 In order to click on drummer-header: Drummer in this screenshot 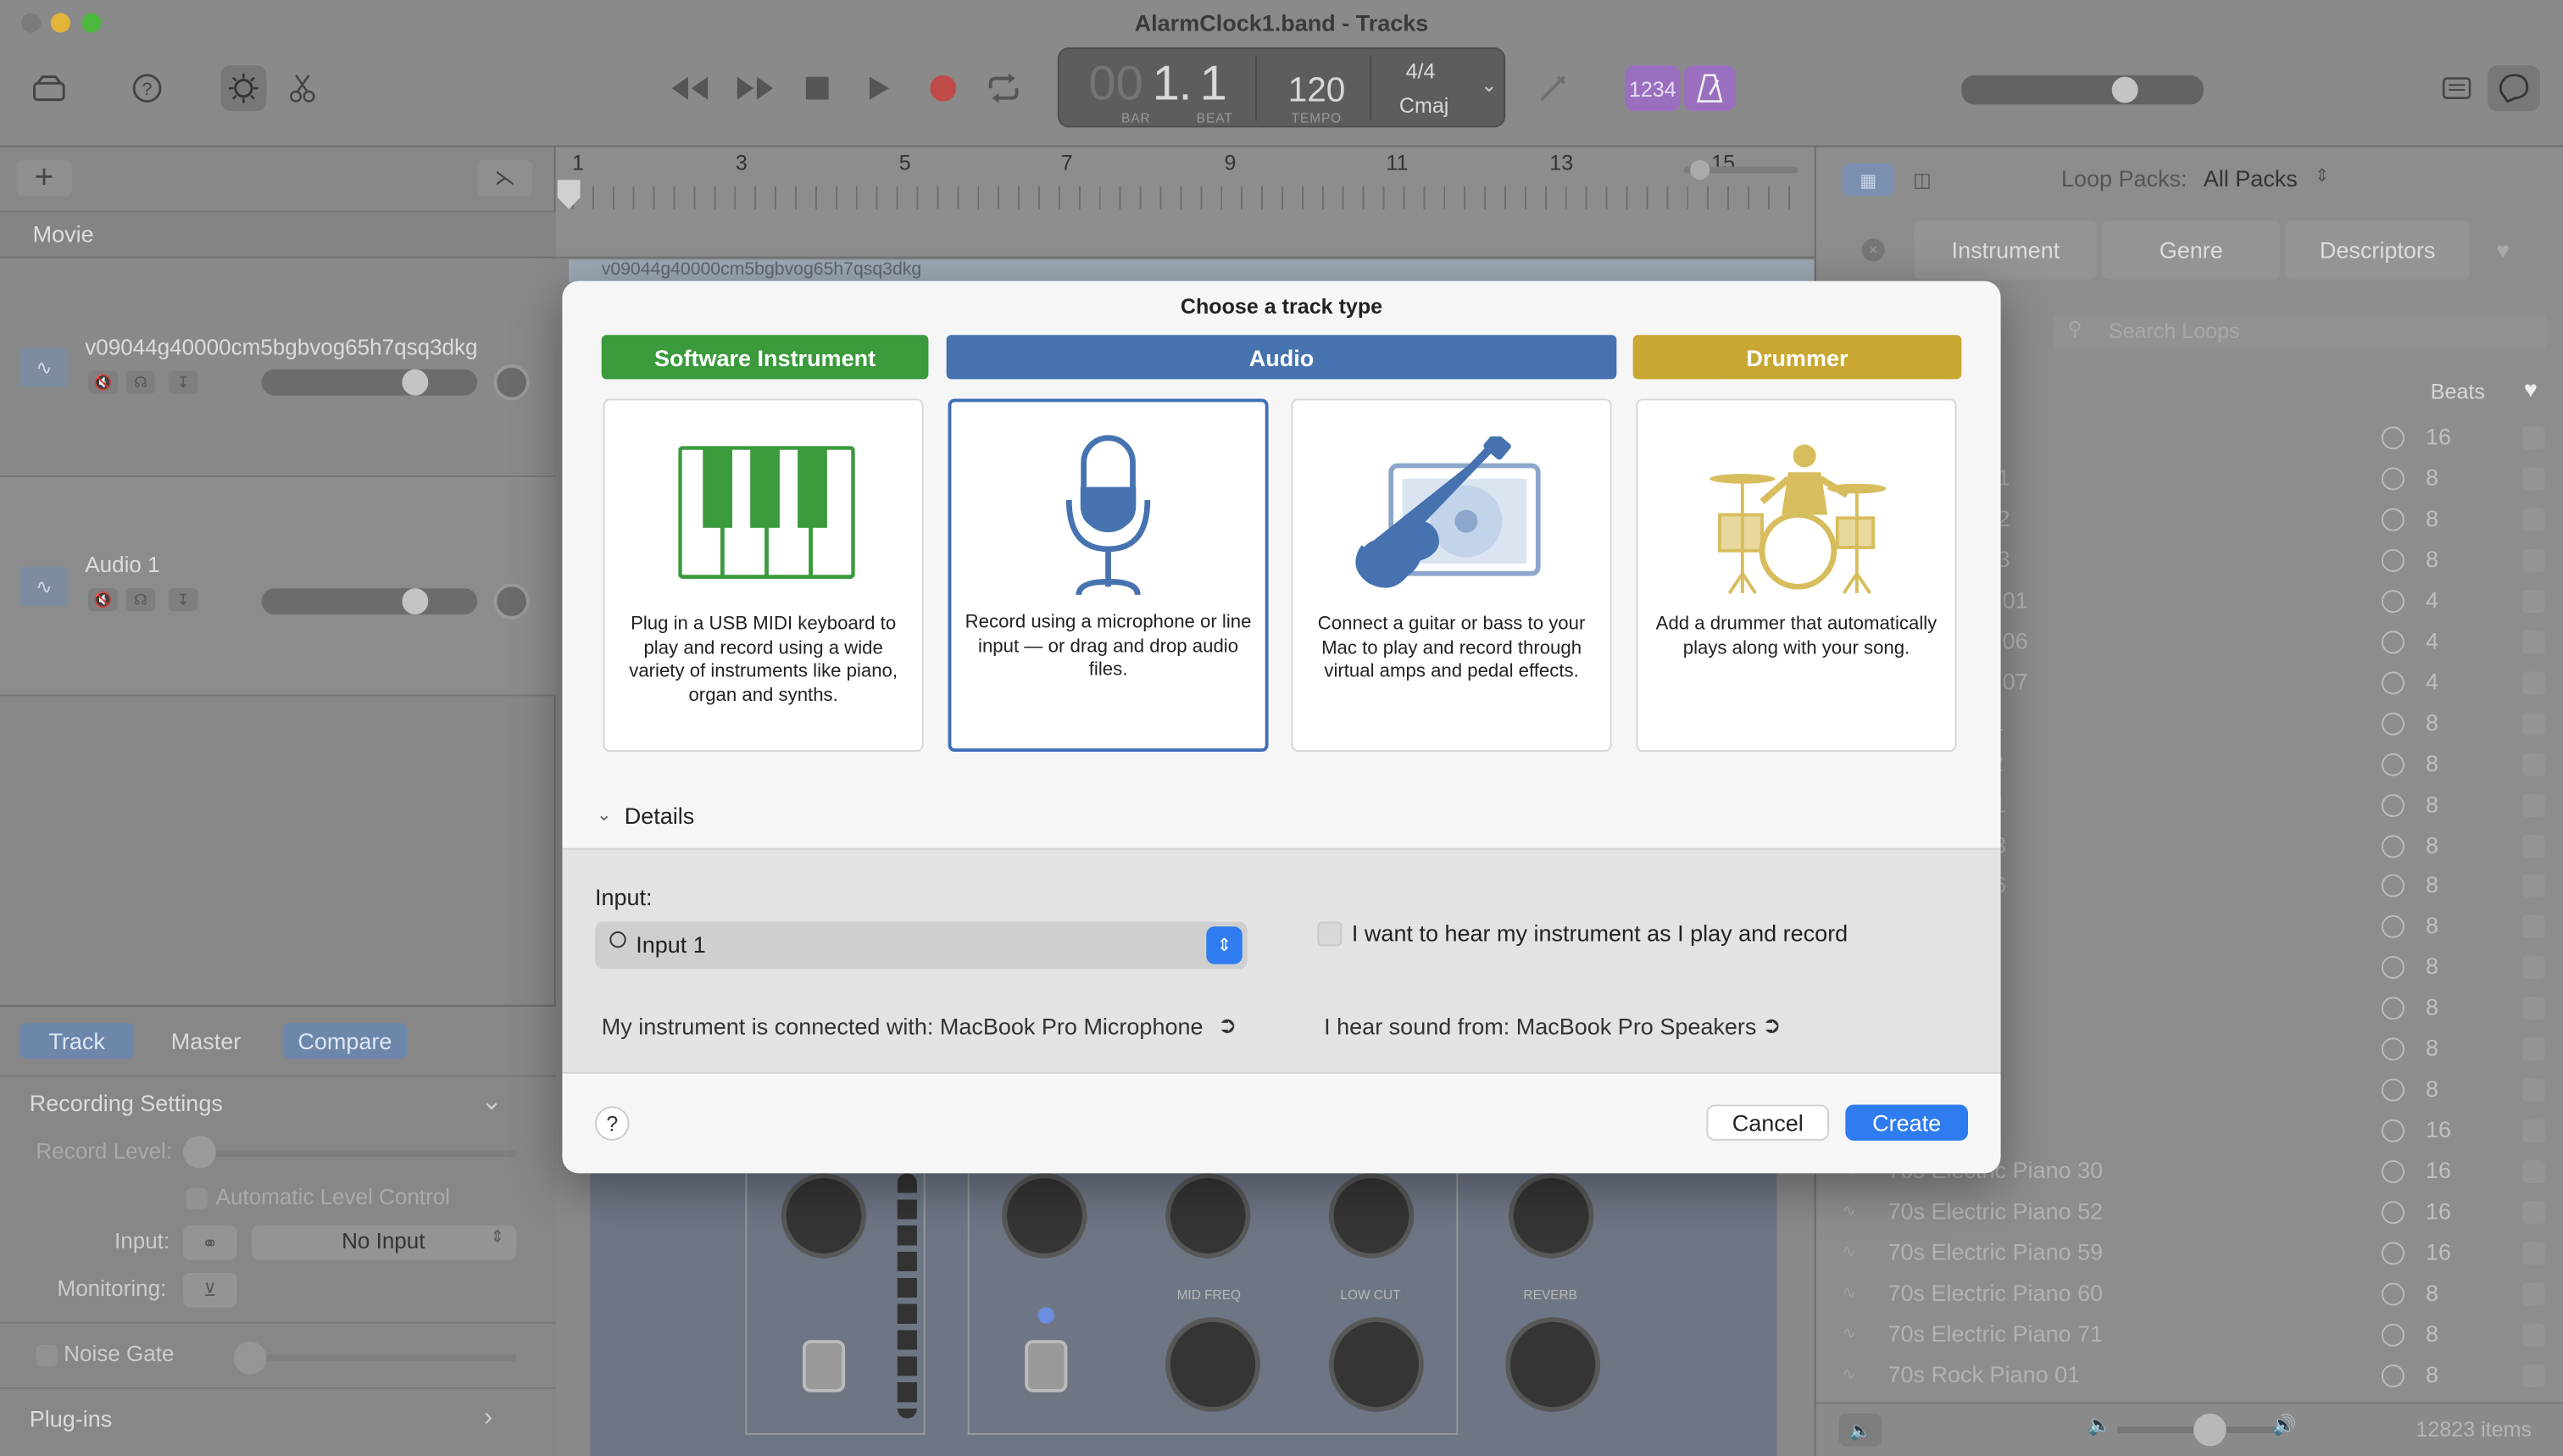, I will do `click(1797, 358)`.